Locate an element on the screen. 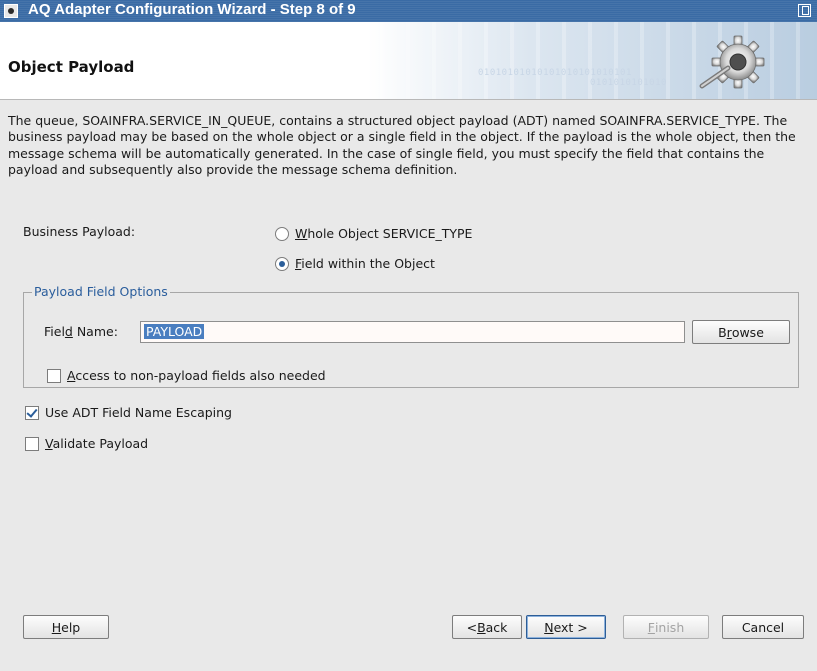  field-name-label: Field Name: is located at coordinates (81, 331).